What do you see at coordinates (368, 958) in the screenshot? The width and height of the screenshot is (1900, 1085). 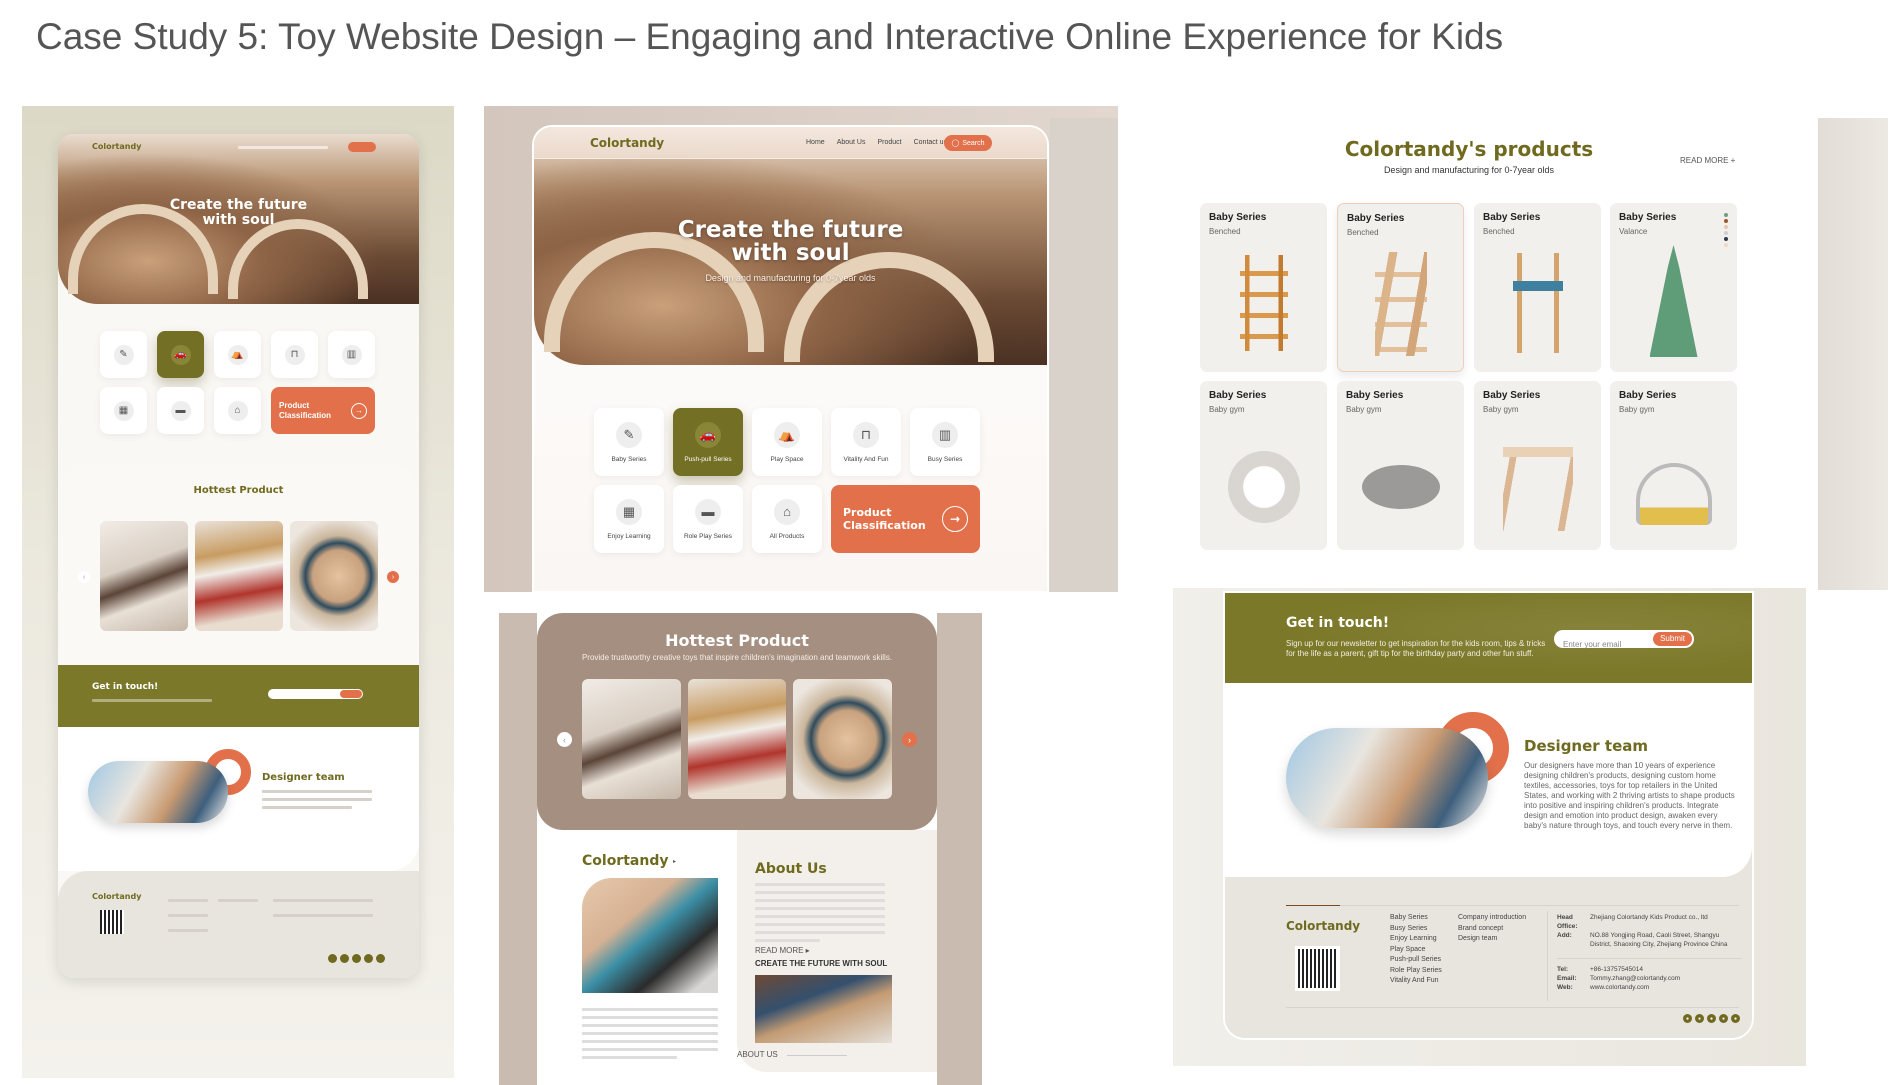 I see `youtube-icon` at bounding box center [368, 958].